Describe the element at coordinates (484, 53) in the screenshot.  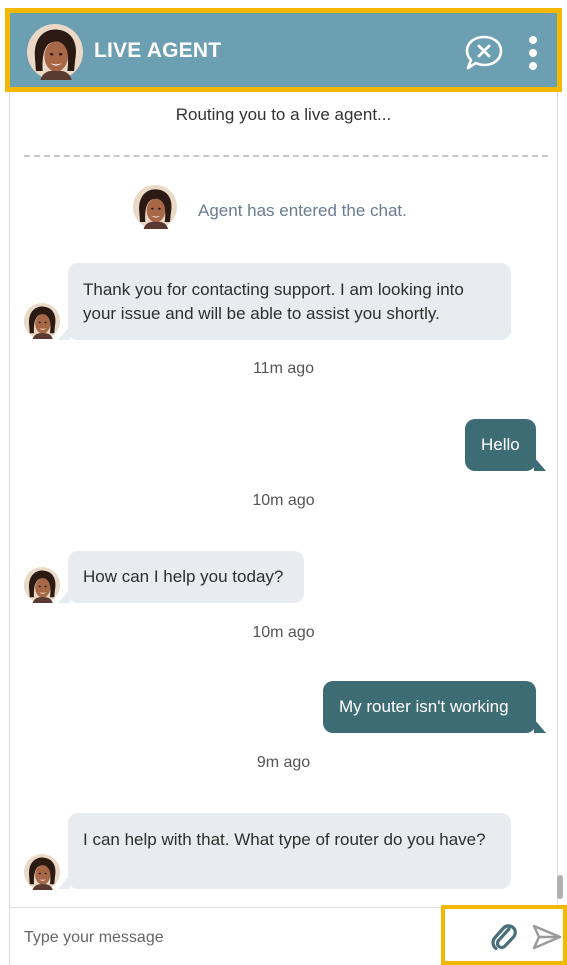
I see `end-chat-icon` at that location.